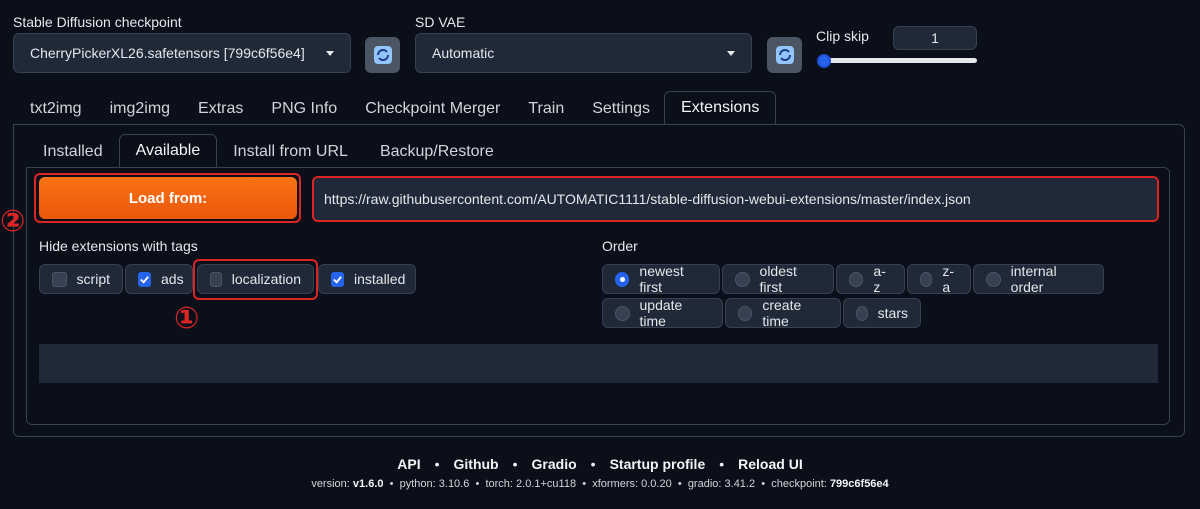 This screenshot has width=1200, height=509. I want to click on subtab-backup-restore: Backup/Restore, so click(437, 152).